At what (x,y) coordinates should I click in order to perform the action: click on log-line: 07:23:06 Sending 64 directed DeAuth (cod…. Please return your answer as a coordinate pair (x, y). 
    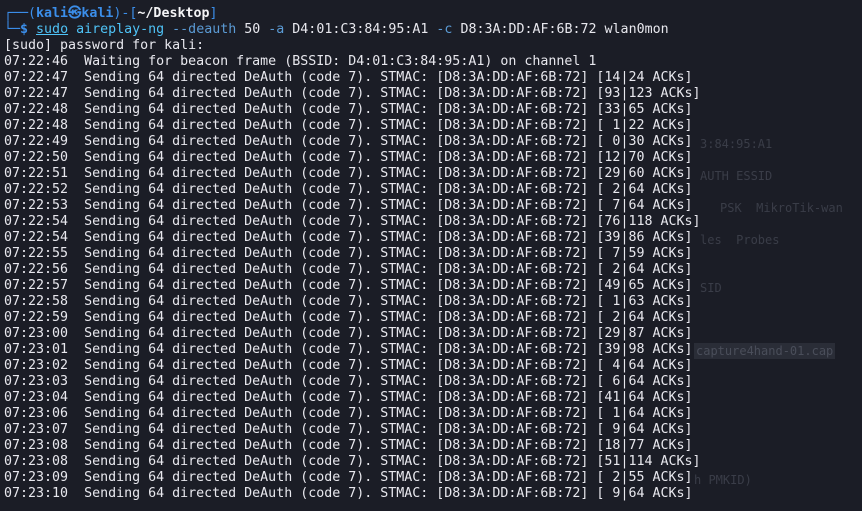
    Looking at the image, I should click on (433, 414).